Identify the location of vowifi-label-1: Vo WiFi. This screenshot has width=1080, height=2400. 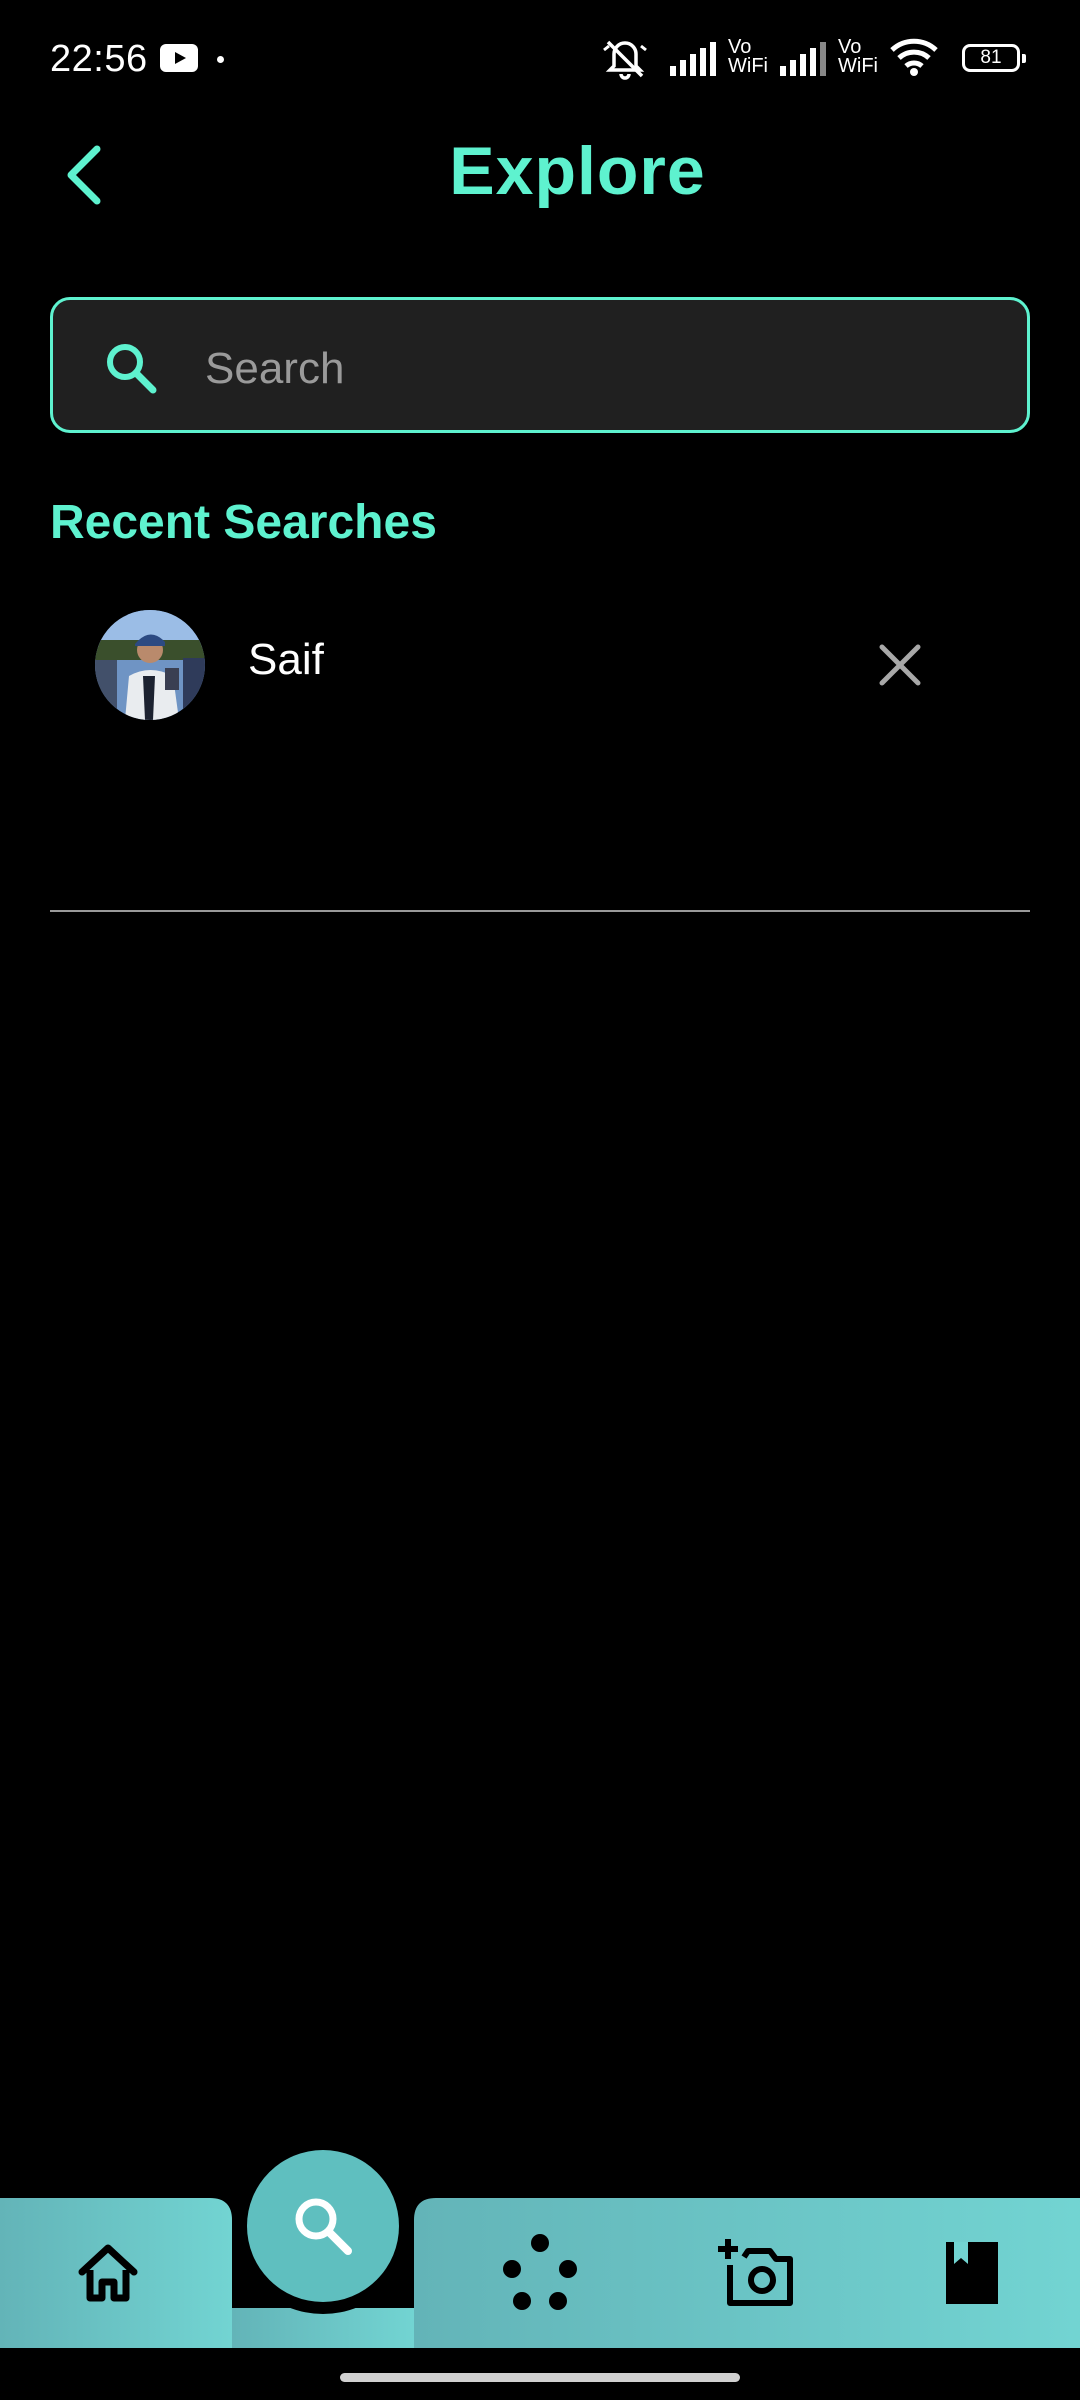
(748, 56).